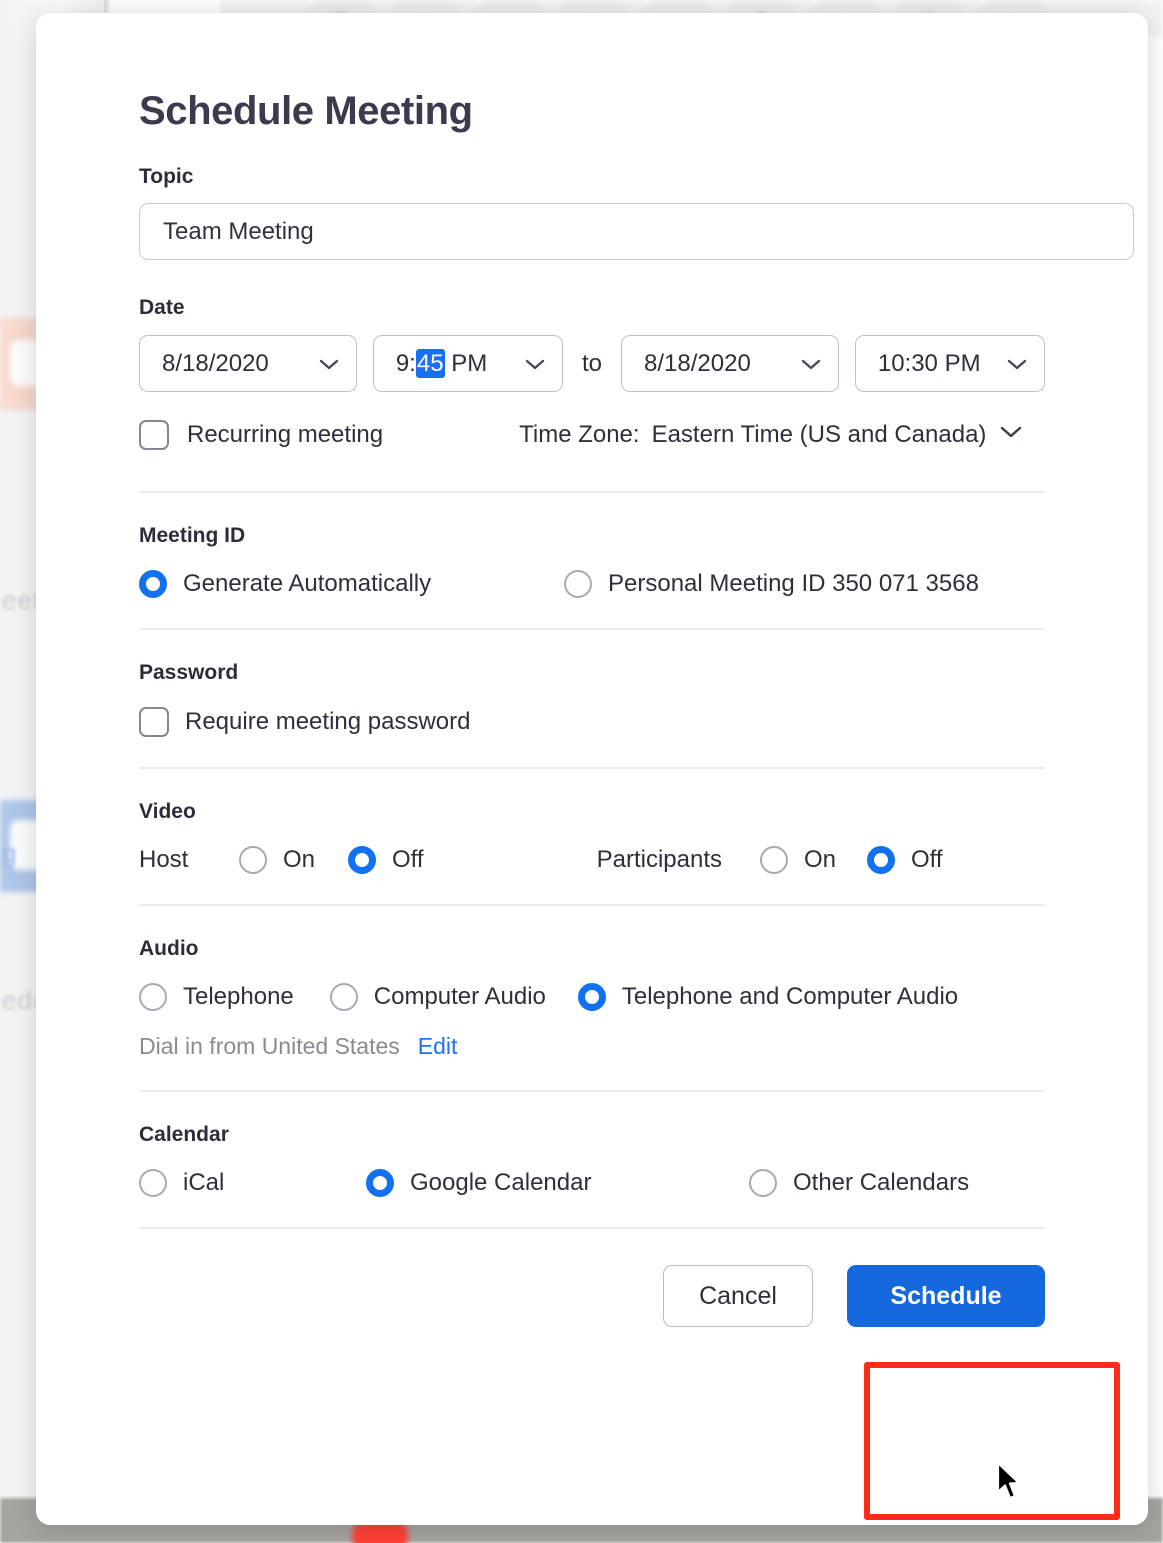 The image size is (1163, 1543). Describe the element at coordinates (501, 1182) in the screenshot. I see `calendar-option-label: Google Calendar` at that location.